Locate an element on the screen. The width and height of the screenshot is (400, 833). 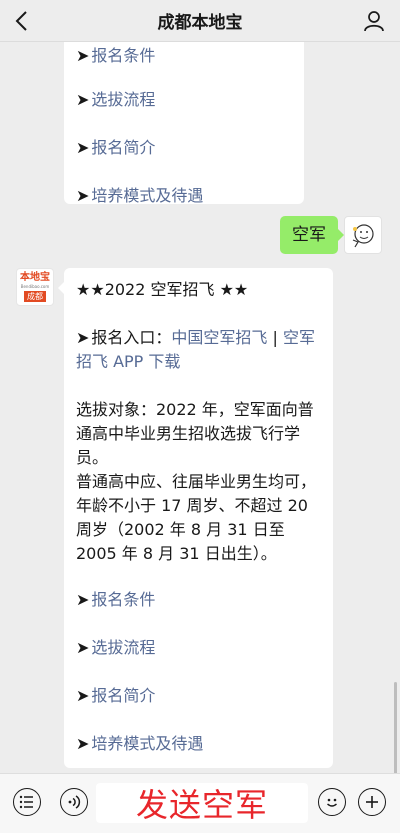
page-title: 成都本地宝 is located at coordinates (200, 23).